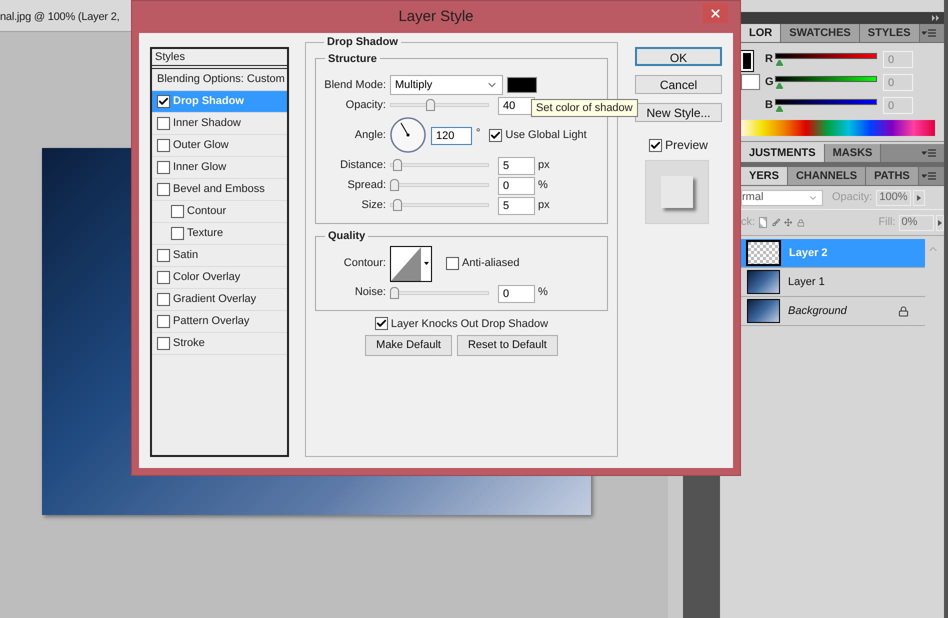 Image resolution: width=948 pixels, height=618 pixels. Describe the element at coordinates (507, 345) in the screenshot. I see `default-button: Reset to Default` at that location.